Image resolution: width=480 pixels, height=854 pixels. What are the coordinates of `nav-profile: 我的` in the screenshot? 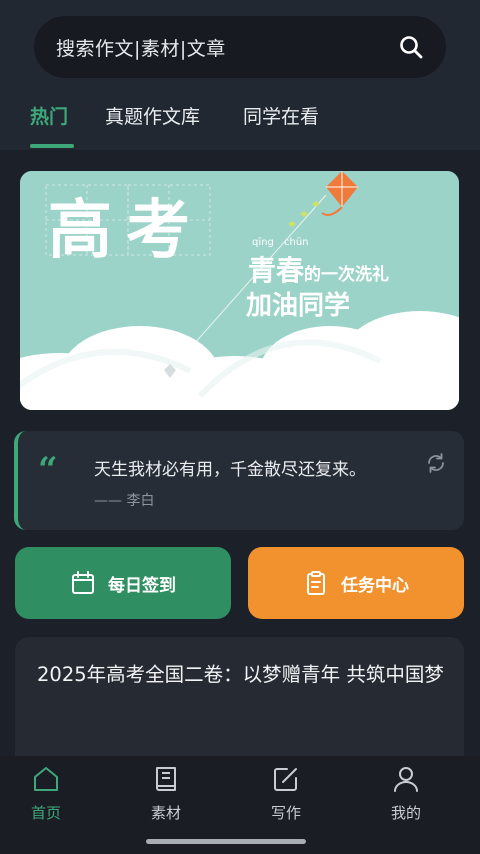 It's located at (406, 793).